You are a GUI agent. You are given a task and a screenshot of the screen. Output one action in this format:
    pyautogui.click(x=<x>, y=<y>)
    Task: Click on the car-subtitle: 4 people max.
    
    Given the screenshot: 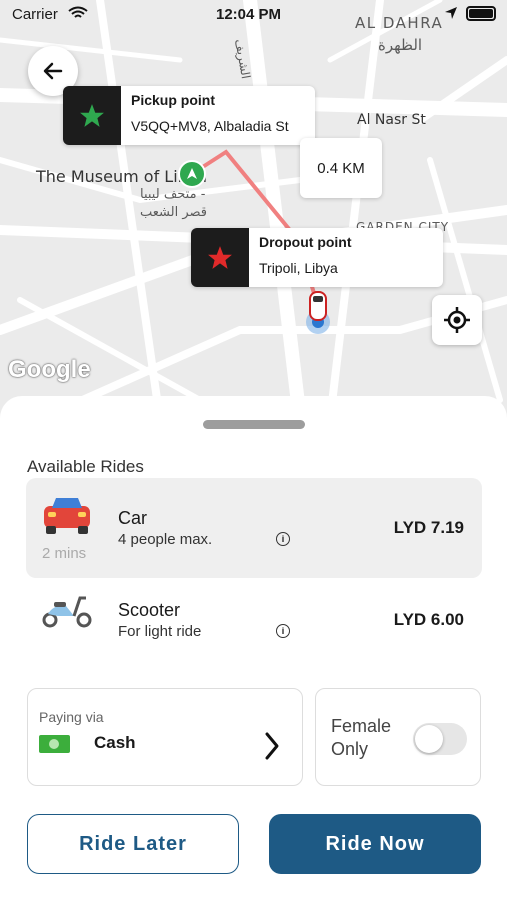 What is the action you would take?
    pyautogui.click(x=165, y=539)
    